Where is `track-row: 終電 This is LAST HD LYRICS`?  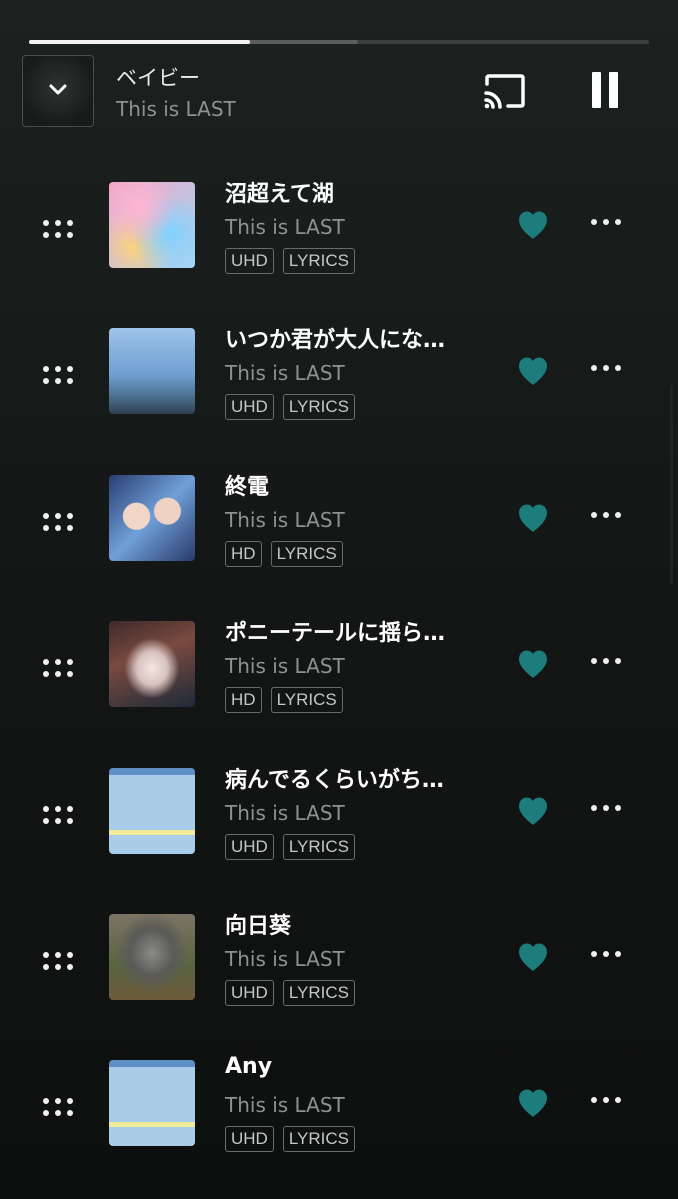
track-row: 終電 This is LAST HD LYRICS is located at coordinates (339, 530).